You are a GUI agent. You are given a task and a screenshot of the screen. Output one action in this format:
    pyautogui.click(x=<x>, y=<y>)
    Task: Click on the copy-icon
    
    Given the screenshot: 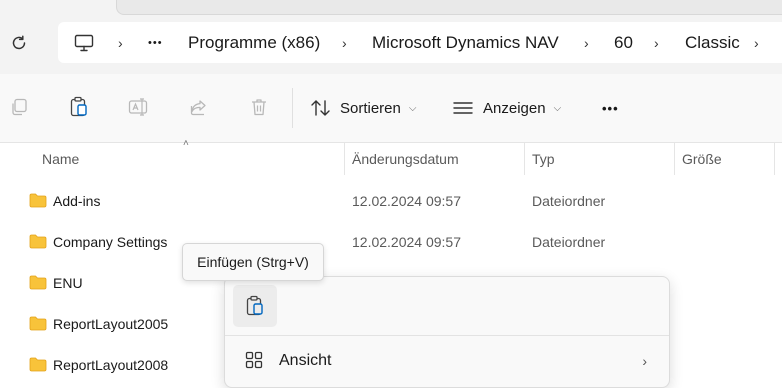 What is the action you would take?
    pyautogui.click(x=19, y=107)
    